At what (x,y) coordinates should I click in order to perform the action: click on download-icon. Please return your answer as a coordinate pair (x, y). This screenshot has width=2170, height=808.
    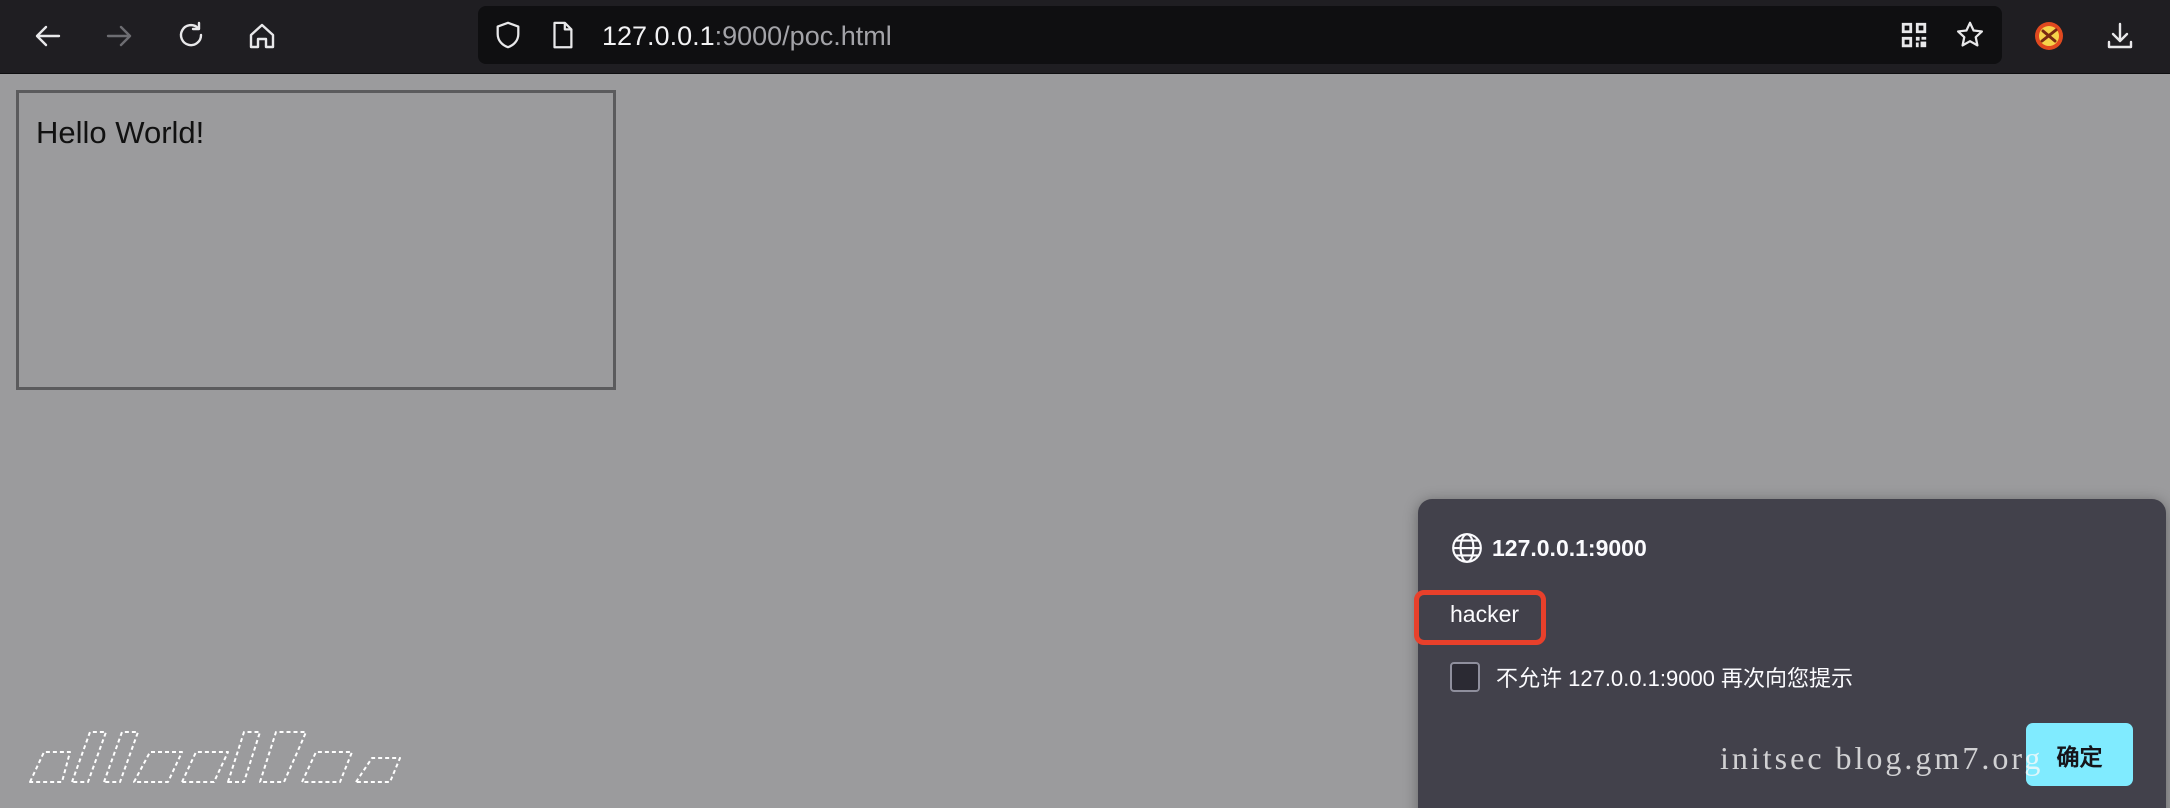
    Looking at the image, I should click on (2120, 35).